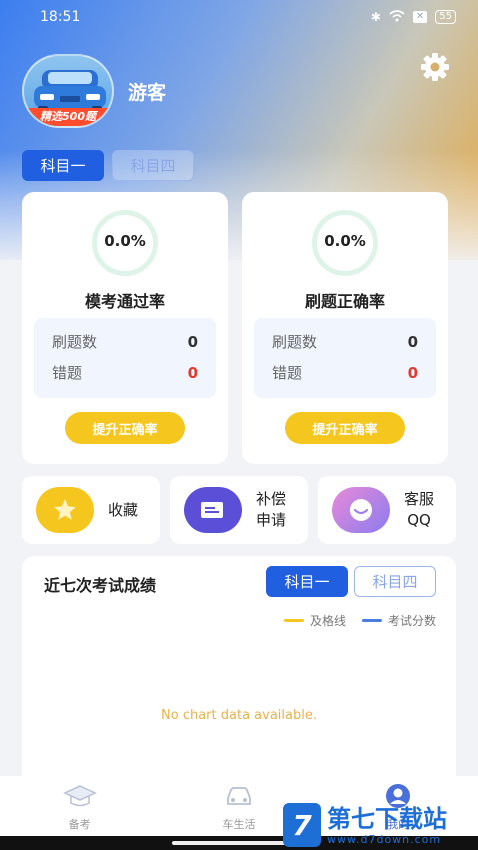 This screenshot has width=478, height=850. What do you see at coordinates (100, 585) in the screenshot?
I see `recent-scores-title: 近七次考试成绩` at bounding box center [100, 585].